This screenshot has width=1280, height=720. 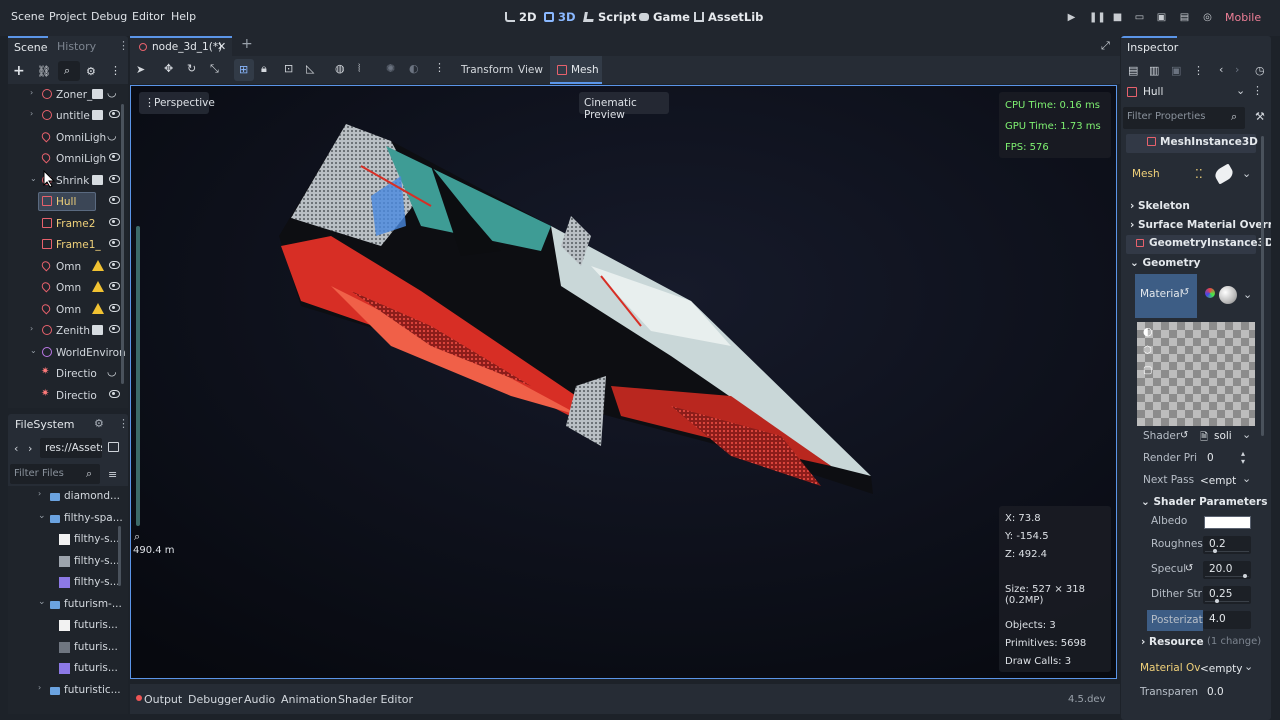 I want to click on menu-project: Project, so click(x=68, y=16).